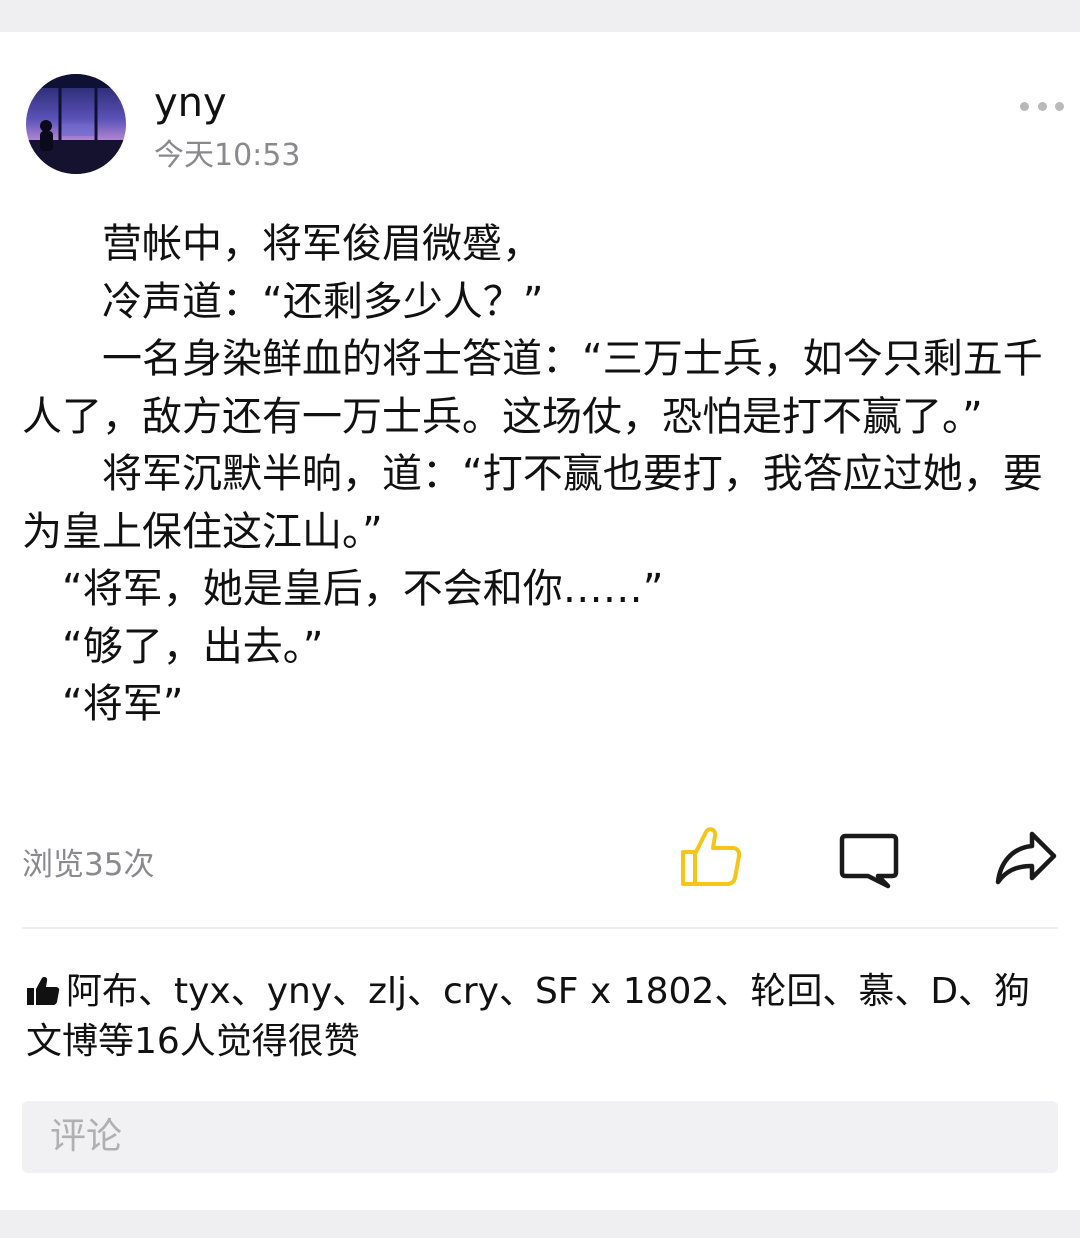  I want to click on comment-button, so click(869, 861).